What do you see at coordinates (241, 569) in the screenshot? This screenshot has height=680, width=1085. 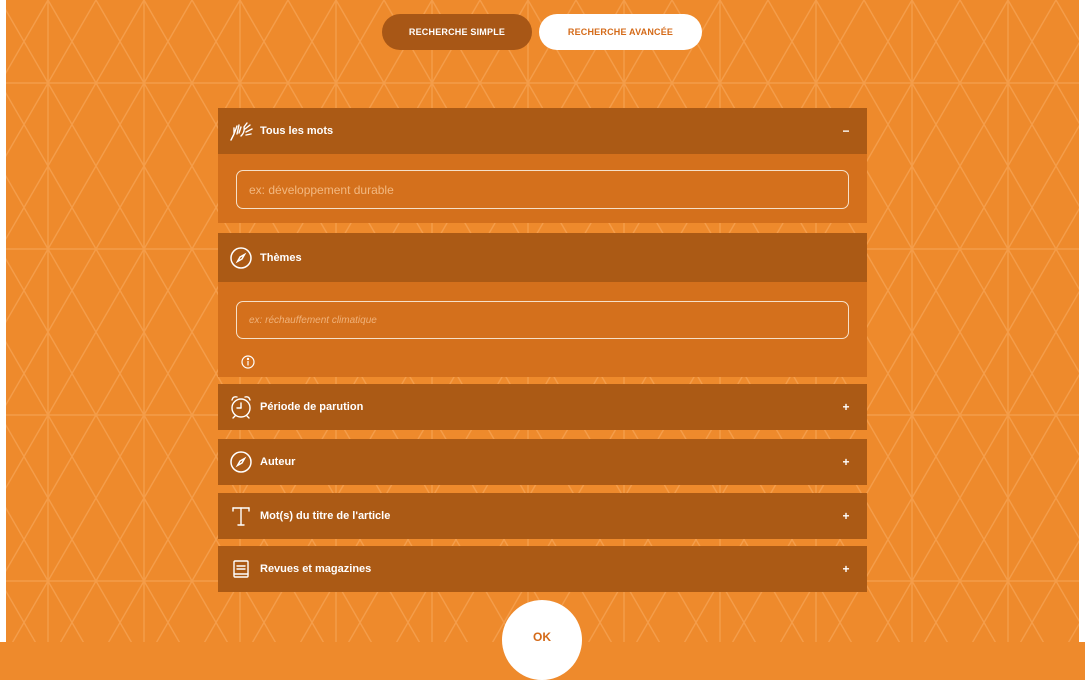 I see `book-icon` at bounding box center [241, 569].